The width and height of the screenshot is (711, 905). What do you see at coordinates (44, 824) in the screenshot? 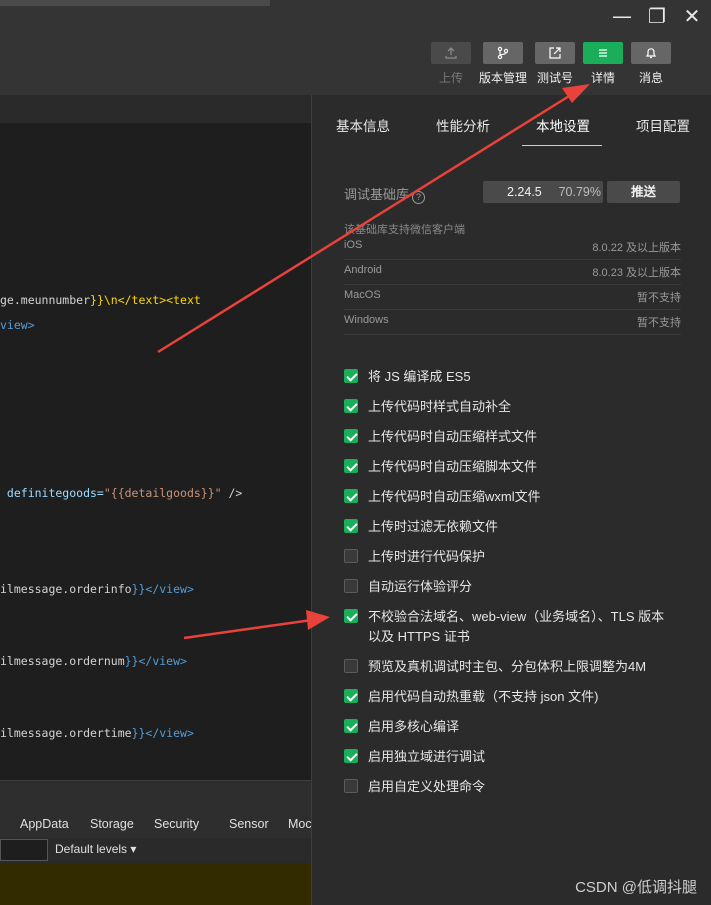
I see `tab-appdata: AppData` at bounding box center [44, 824].